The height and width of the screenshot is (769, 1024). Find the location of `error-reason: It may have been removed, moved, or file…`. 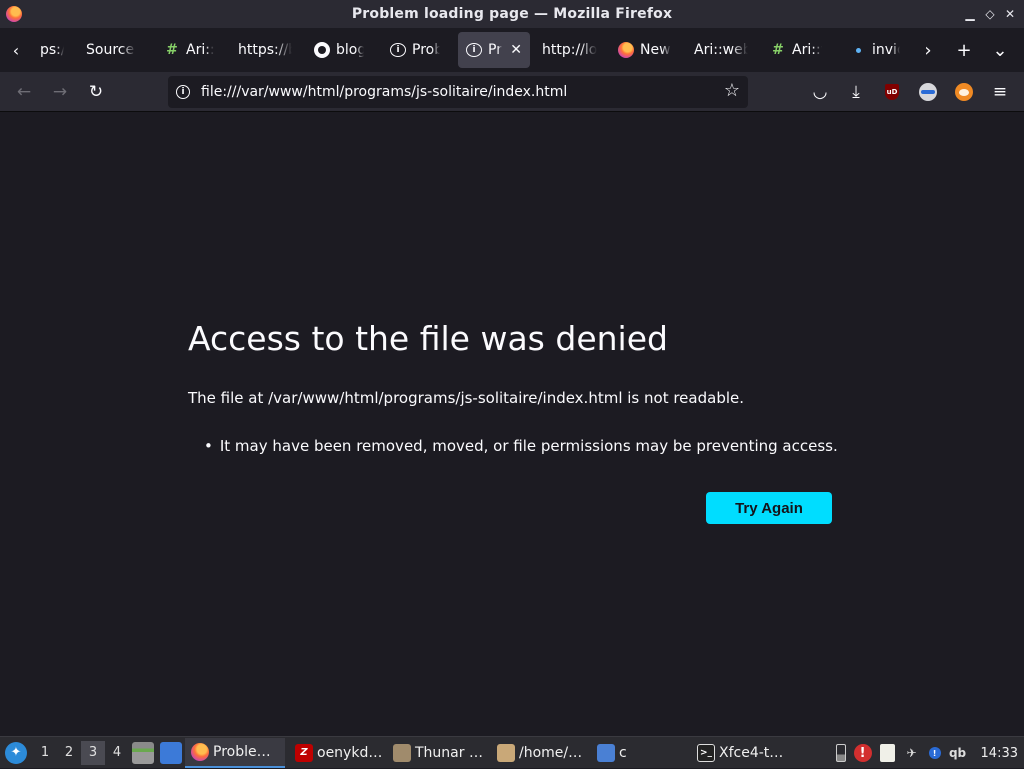

error-reason: It may have been removed, moved, or file… is located at coordinates (528, 446).